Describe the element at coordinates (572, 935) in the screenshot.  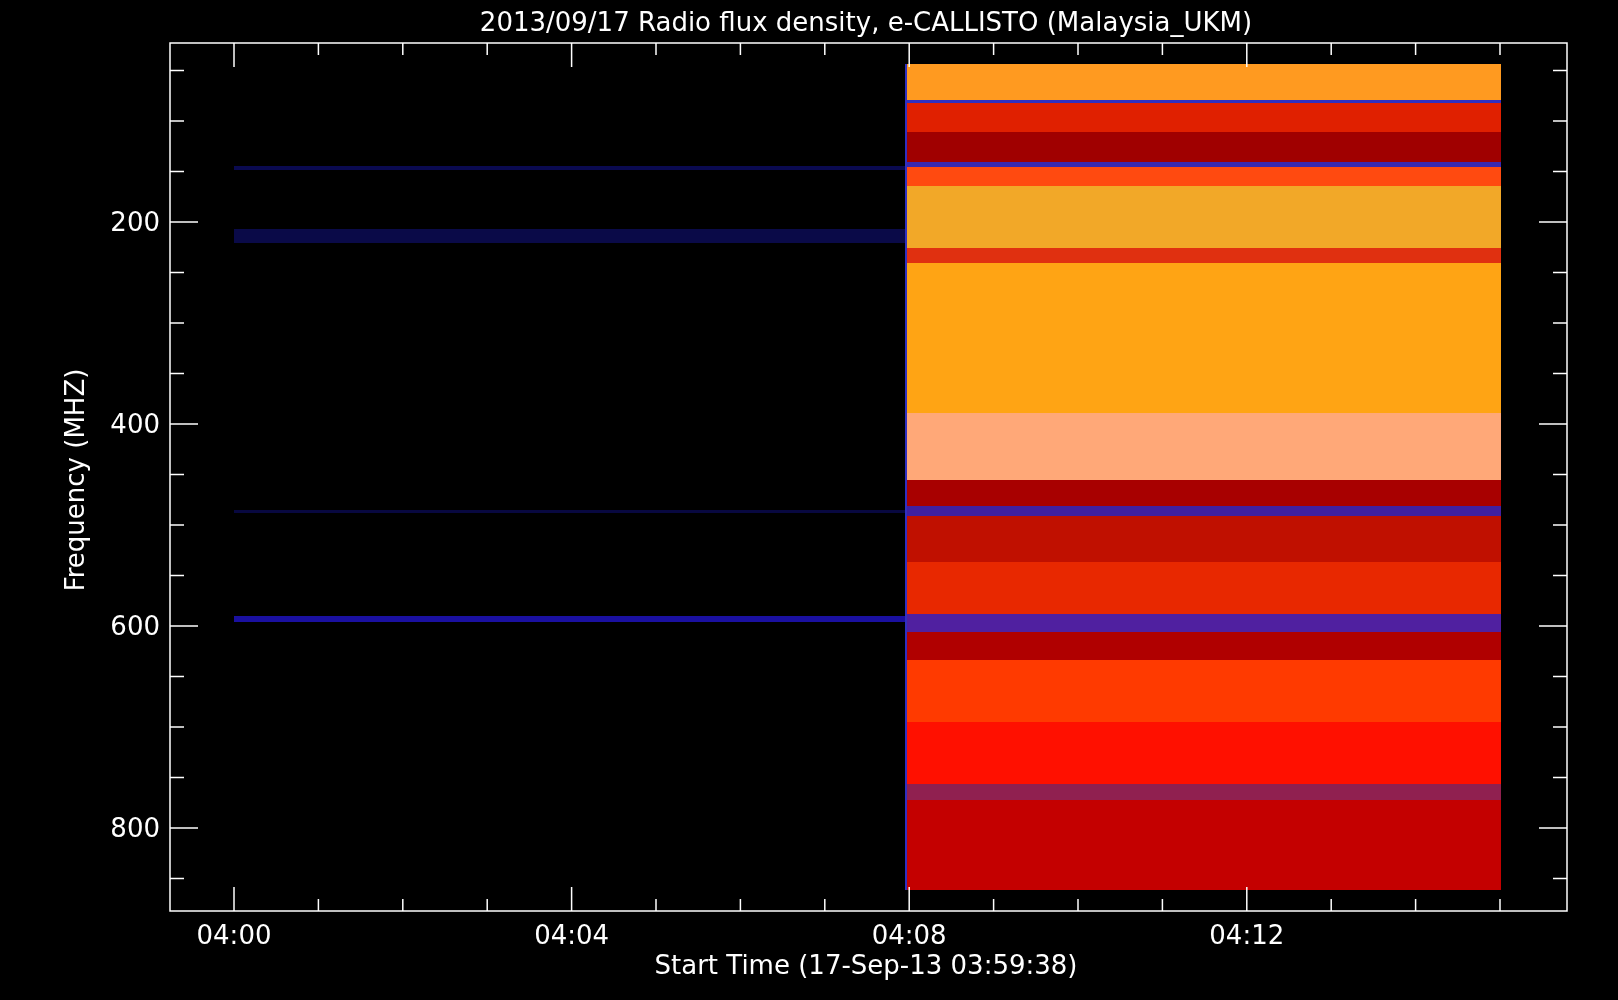
I see `x-tick-label: 04:04` at that location.